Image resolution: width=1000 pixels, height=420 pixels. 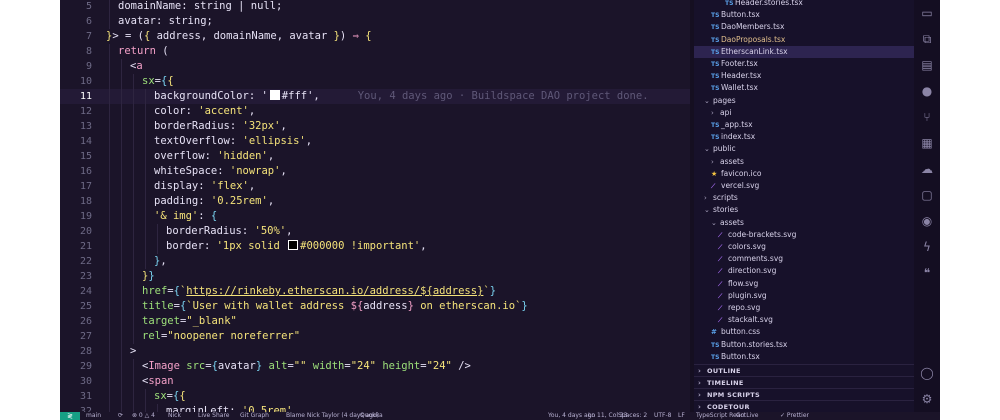 I want to click on status-user: Nick, so click(x=174, y=416).